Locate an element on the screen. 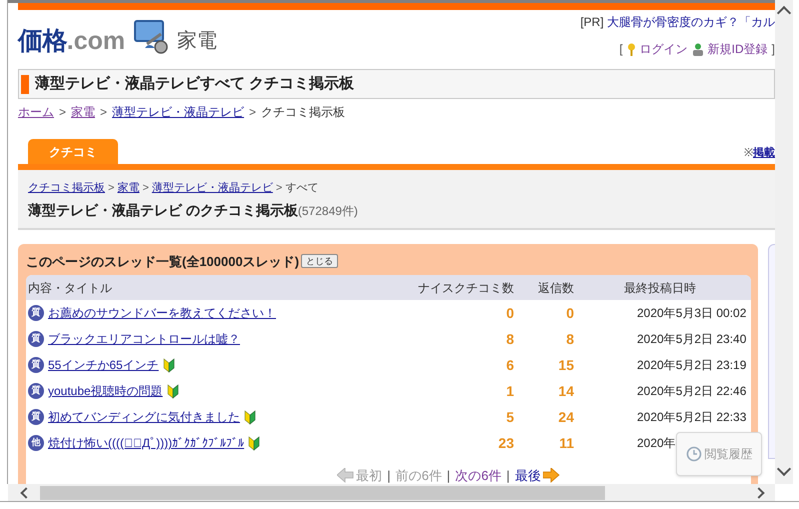 The height and width of the screenshot is (509, 799). column-header: 返信数 is located at coordinates (556, 288).